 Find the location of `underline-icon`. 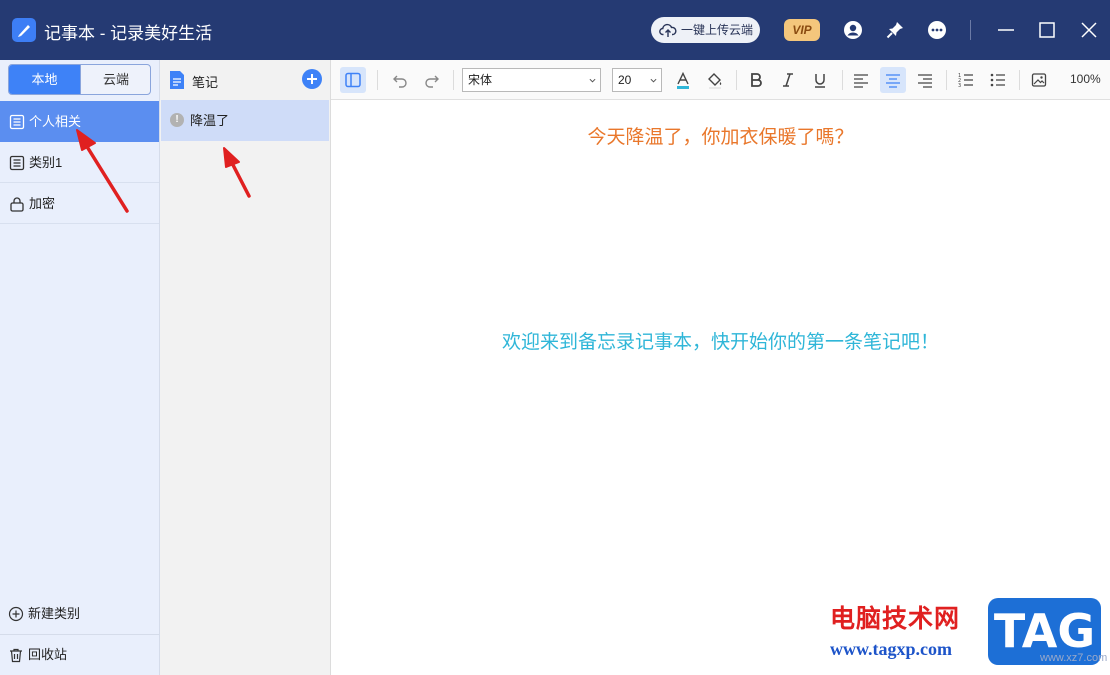

underline-icon is located at coordinates (820, 81).